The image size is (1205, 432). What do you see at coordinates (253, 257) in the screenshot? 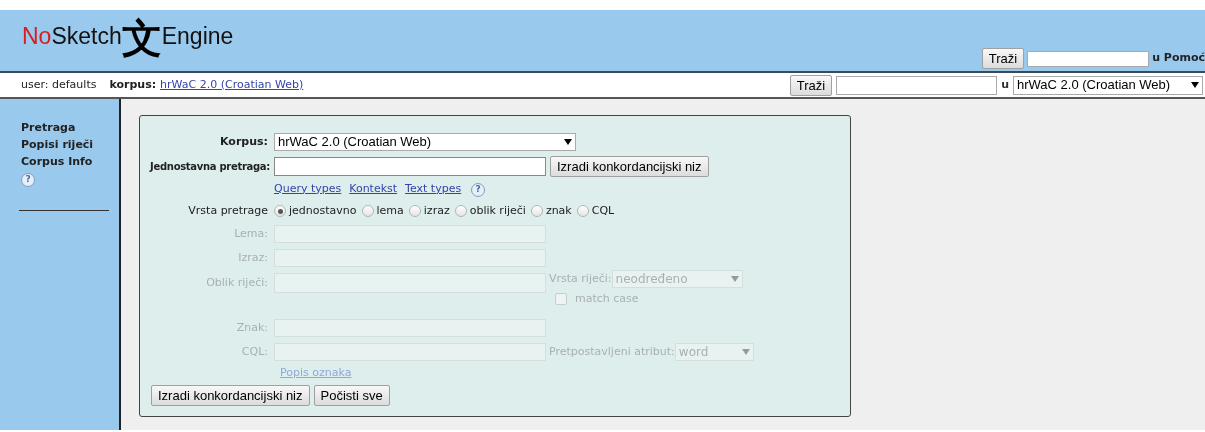
I see `field-label: Izraz:` at bounding box center [253, 257].